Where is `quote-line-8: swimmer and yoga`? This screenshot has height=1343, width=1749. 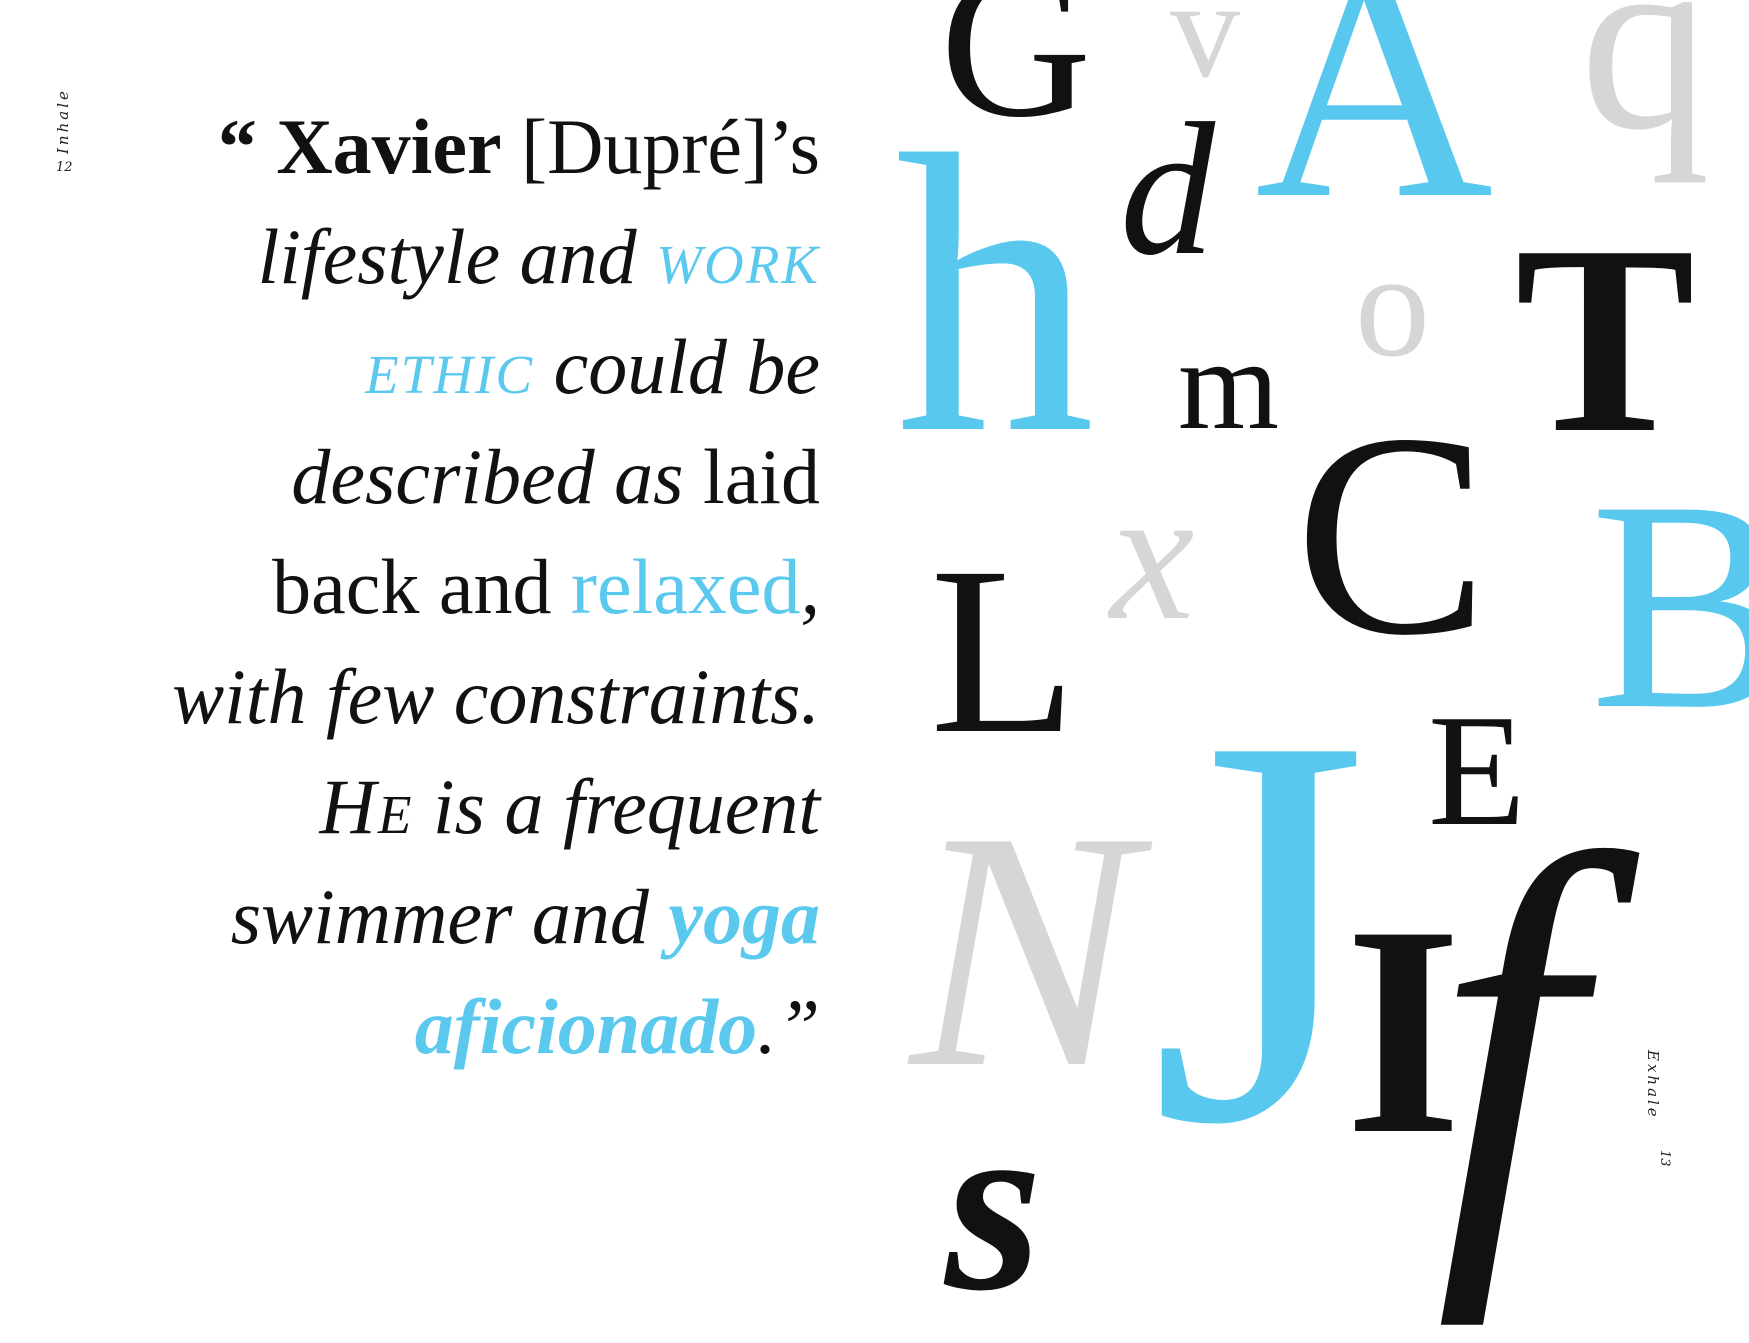 quote-line-8: swimmer and yoga is located at coordinates (525, 916).